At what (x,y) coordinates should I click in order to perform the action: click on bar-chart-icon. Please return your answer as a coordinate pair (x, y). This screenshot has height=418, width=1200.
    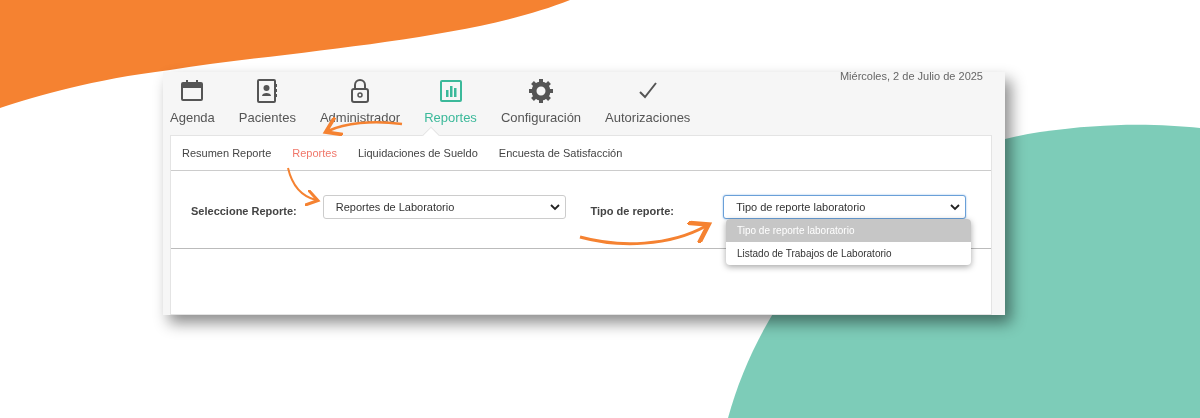
    Looking at the image, I should click on (450, 91).